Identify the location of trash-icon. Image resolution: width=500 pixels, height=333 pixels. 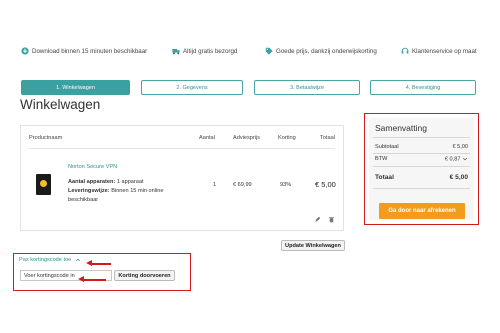
(331, 219).